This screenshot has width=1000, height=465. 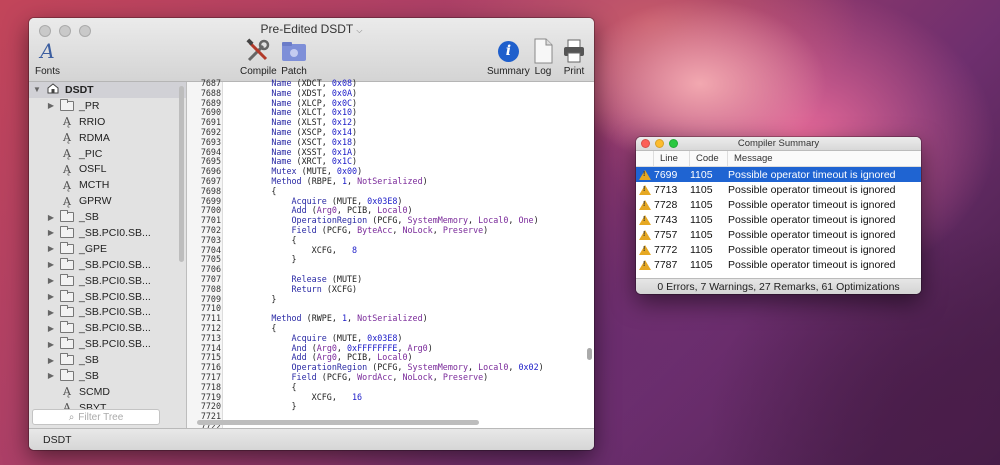 I want to click on icon-column-header, so click(x=645, y=158).